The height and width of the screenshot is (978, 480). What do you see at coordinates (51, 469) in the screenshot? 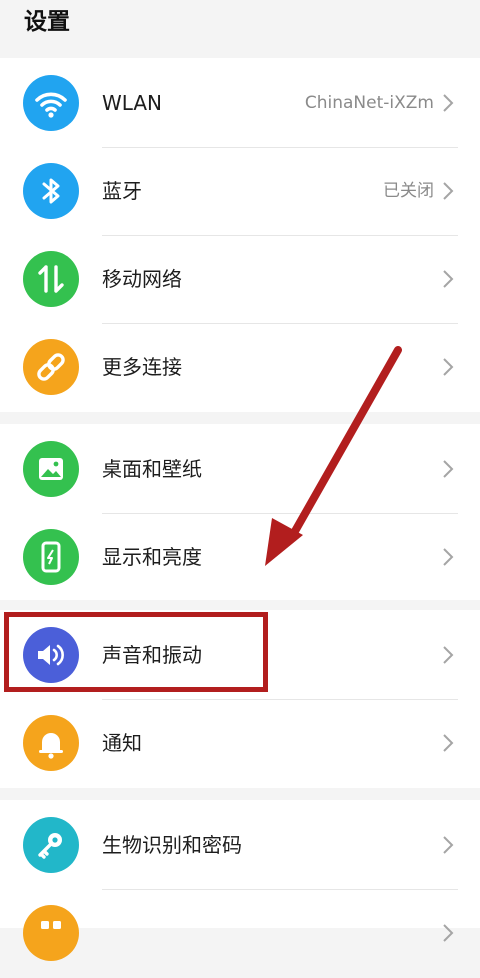
I see `image-icon` at bounding box center [51, 469].